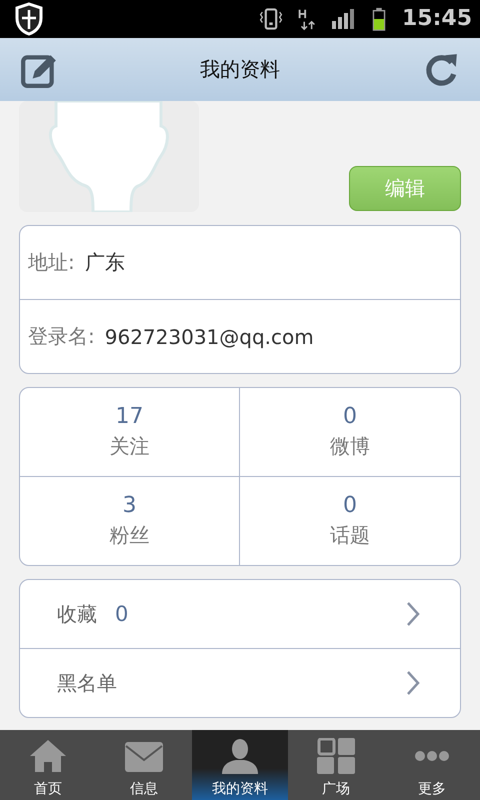 The height and width of the screenshot is (800, 480). I want to click on menu-label: 黑名单, so click(87, 683).